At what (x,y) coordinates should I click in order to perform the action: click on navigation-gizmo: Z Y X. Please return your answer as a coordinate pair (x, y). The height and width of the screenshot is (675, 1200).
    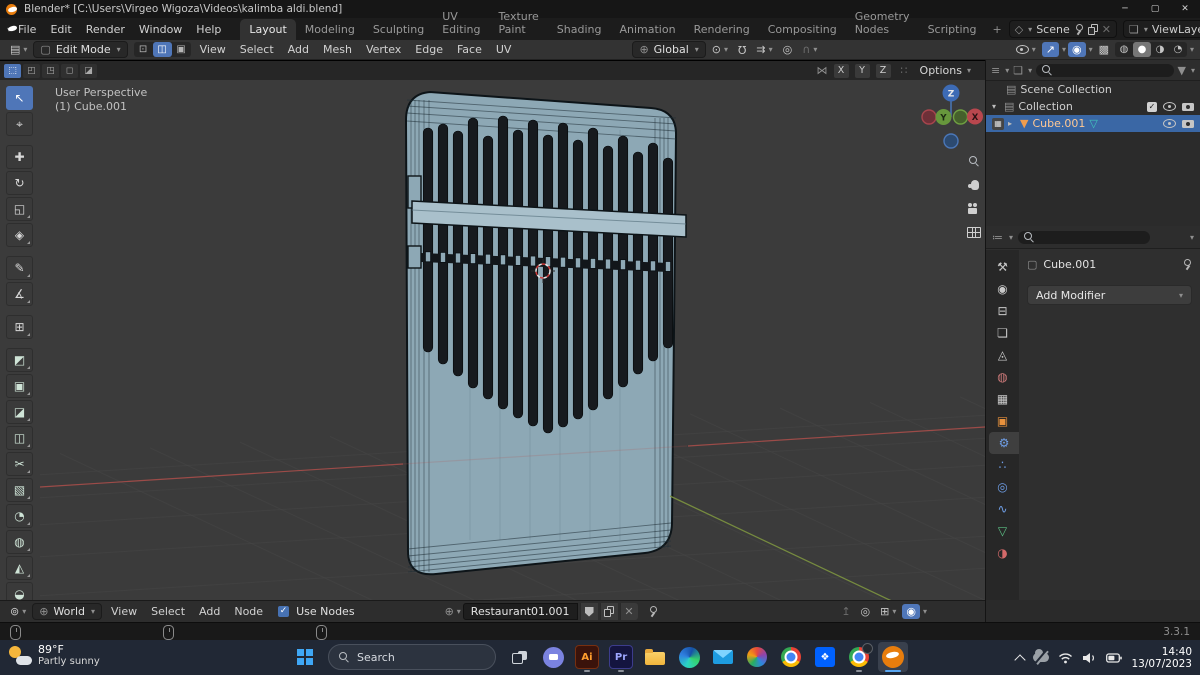
    Looking at the image, I should click on (952, 116).